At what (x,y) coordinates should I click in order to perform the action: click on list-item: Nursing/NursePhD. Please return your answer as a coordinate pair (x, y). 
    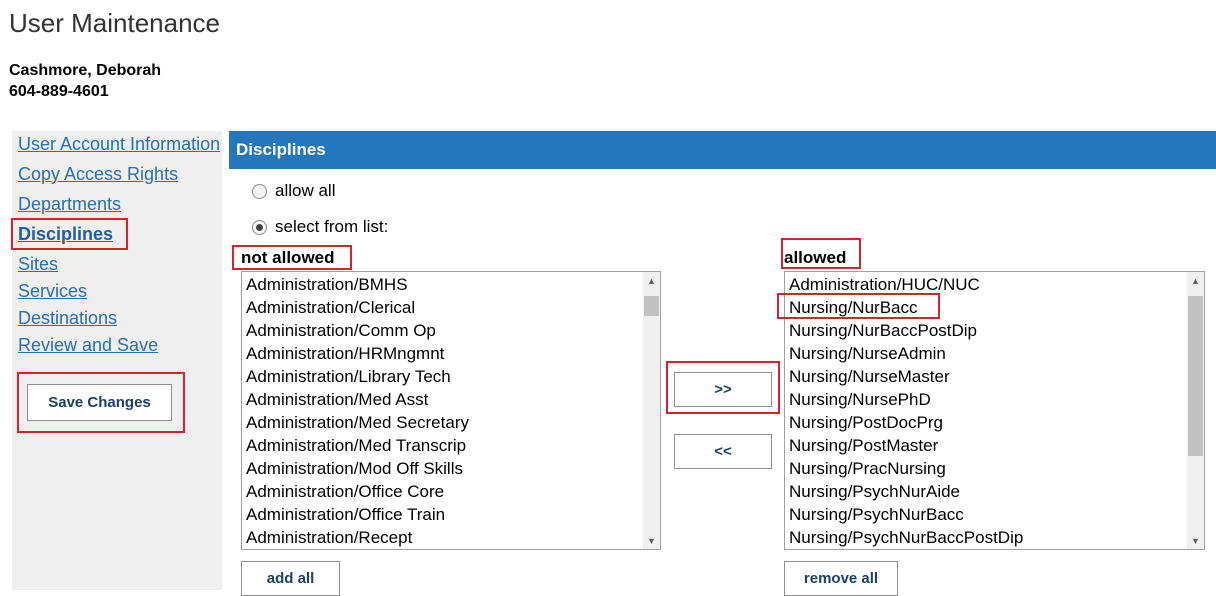
    Looking at the image, I should click on (986, 399).